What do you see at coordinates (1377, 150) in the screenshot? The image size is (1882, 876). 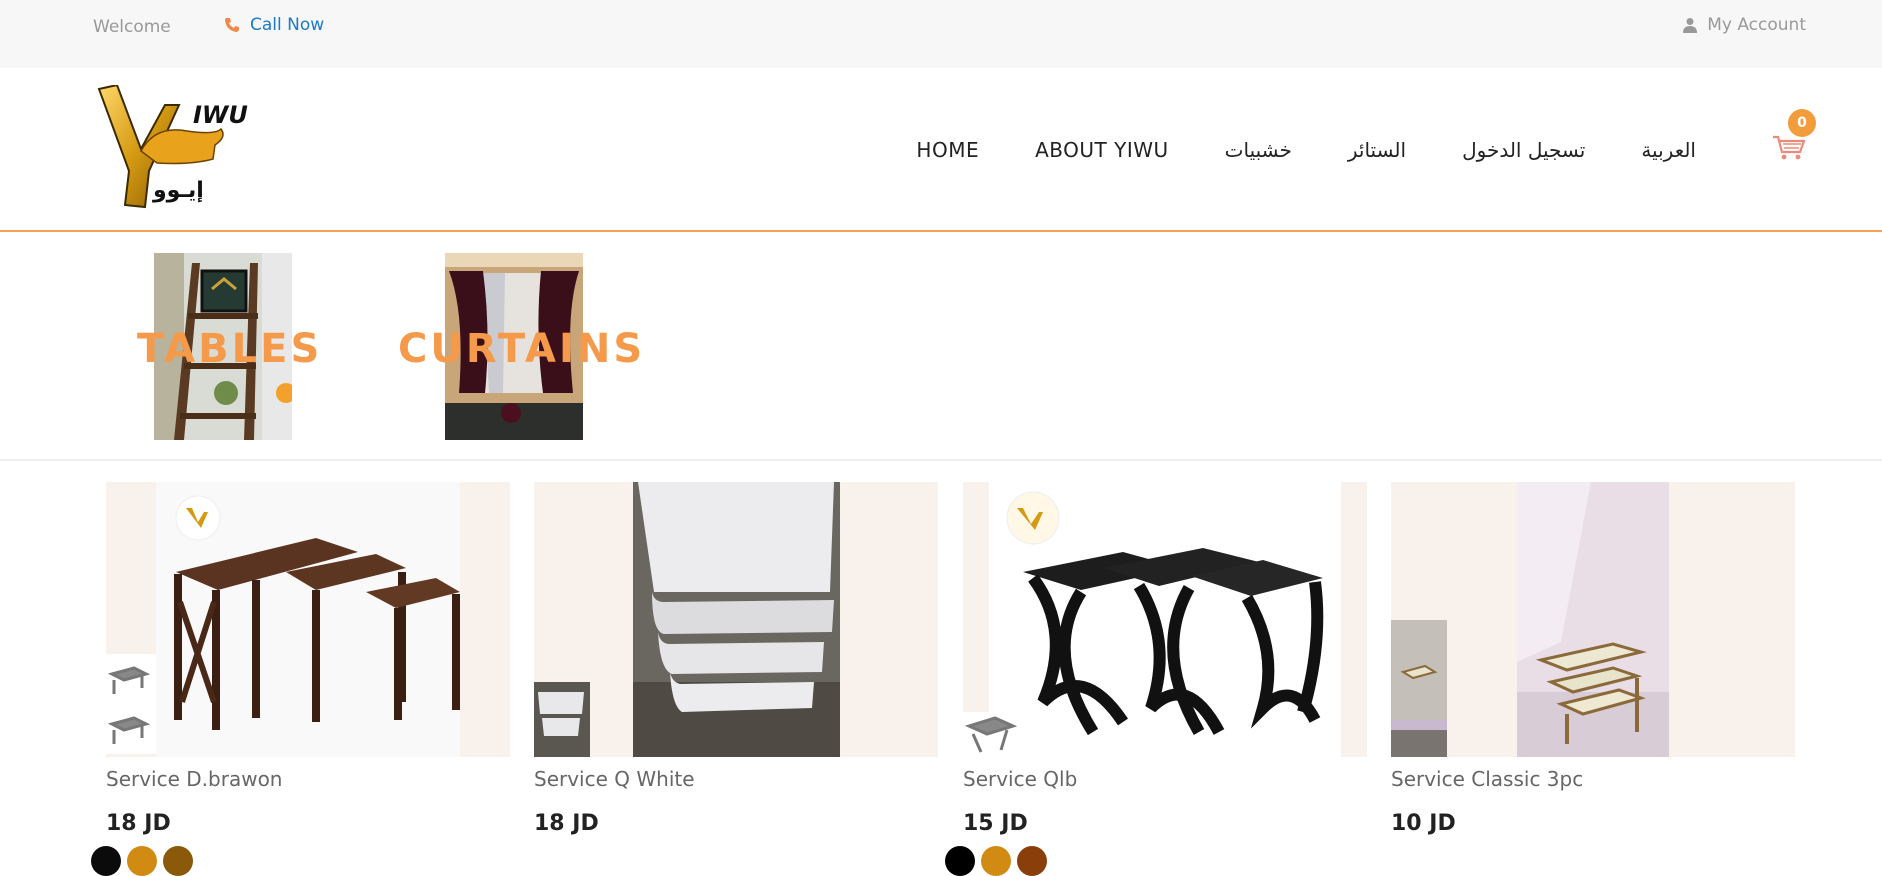 I see `nav-curtains: الستائر` at bounding box center [1377, 150].